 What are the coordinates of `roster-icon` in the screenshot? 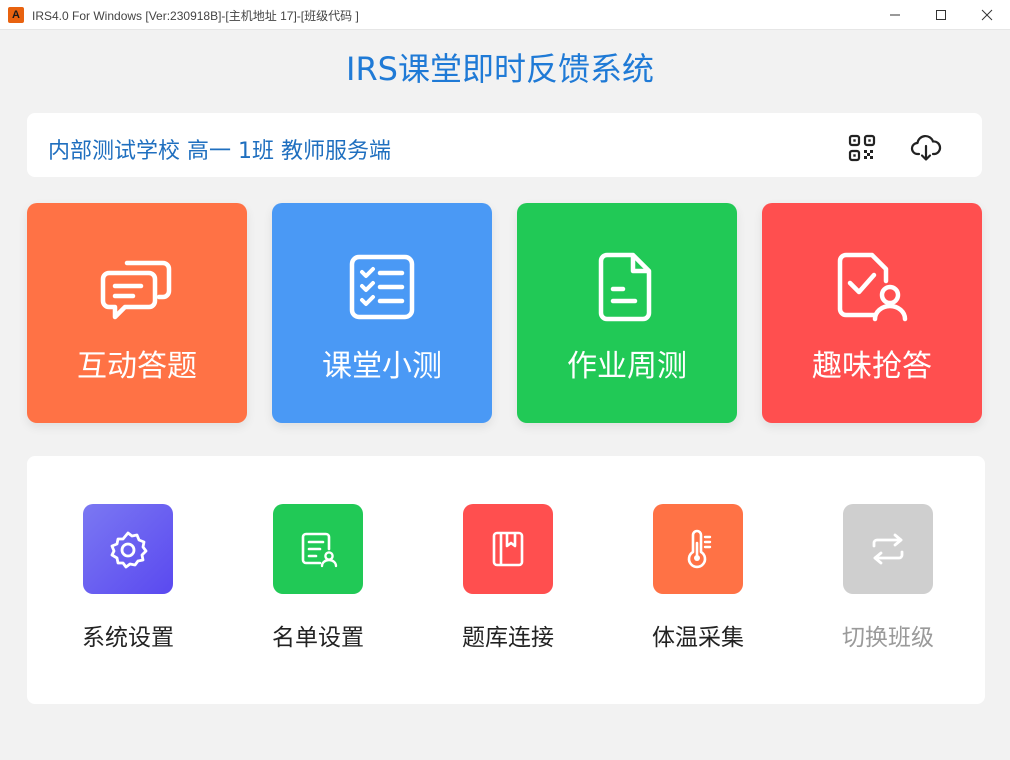 It's located at (319, 550).